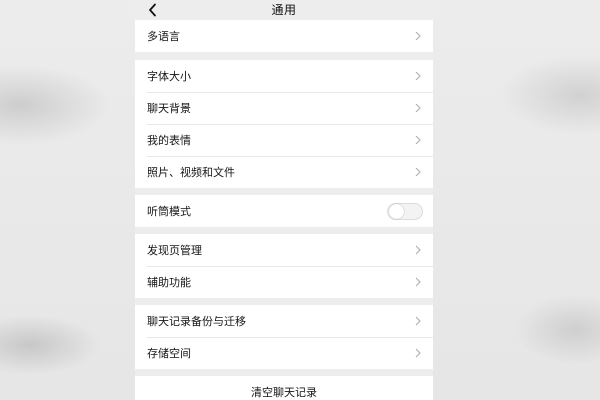 The height and width of the screenshot is (400, 600). What do you see at coordinates (284, 321) in the screenshot?
I see `settings-item-chat-backup: 聊天记录备份与迁移` at bounding box center [284, 321].